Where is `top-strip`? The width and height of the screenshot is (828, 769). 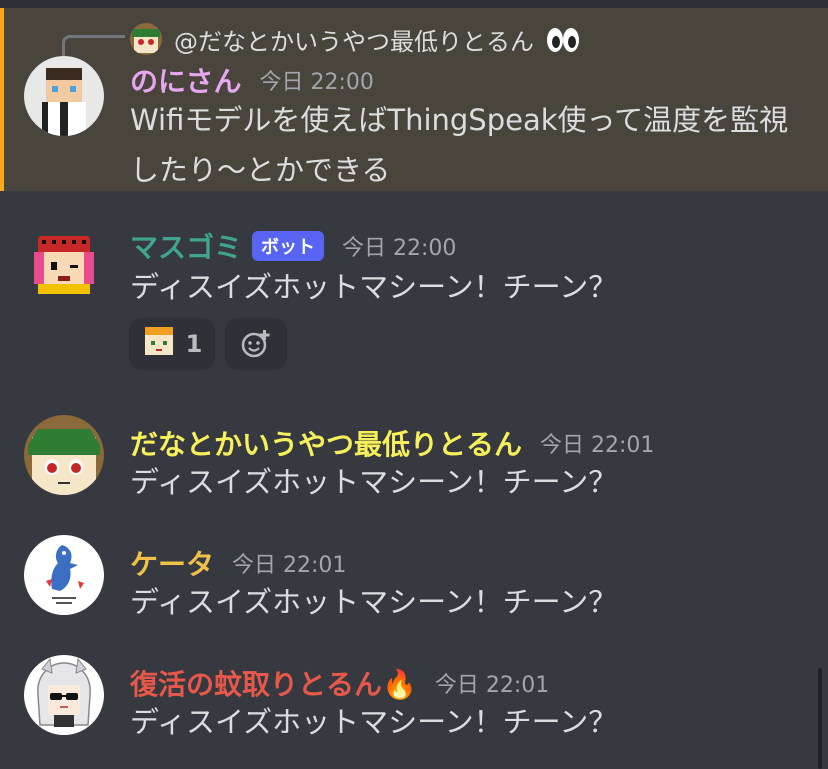
top-strip is located at coordinates (414, 4).